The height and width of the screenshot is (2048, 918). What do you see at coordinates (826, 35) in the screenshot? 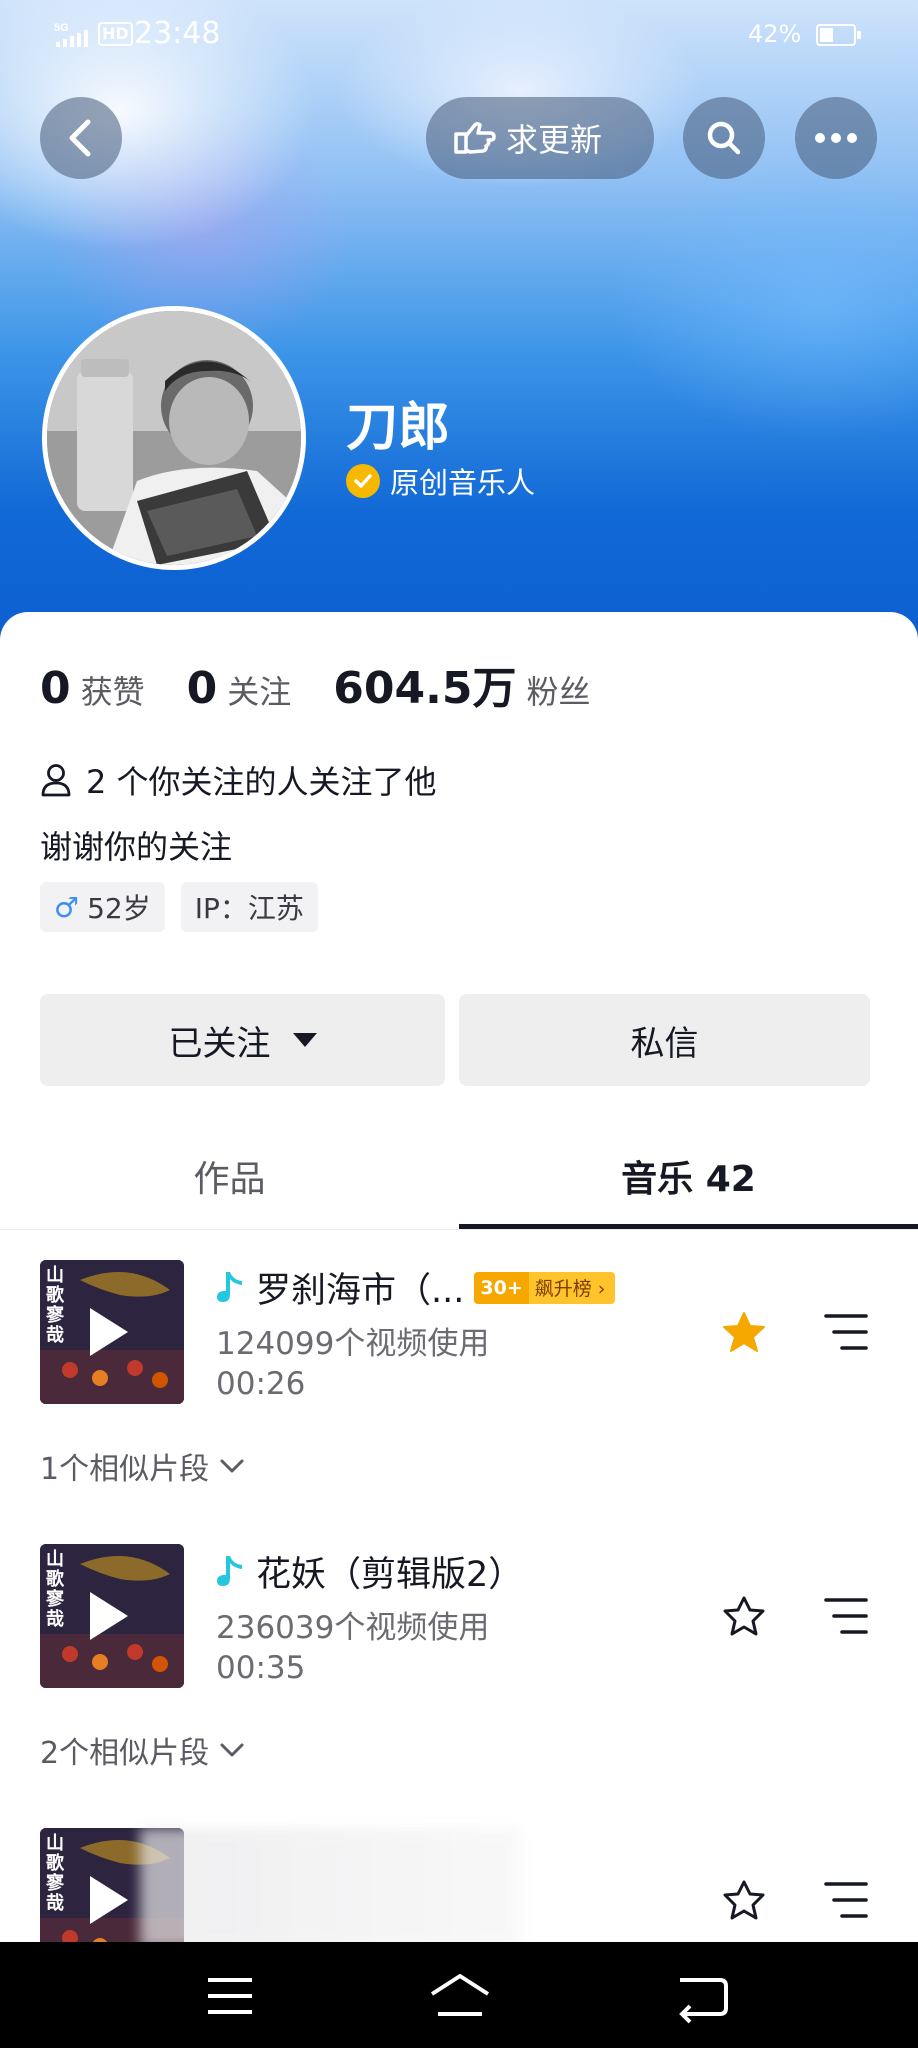
I see `battery-fill` at bounding box center [826, 35].